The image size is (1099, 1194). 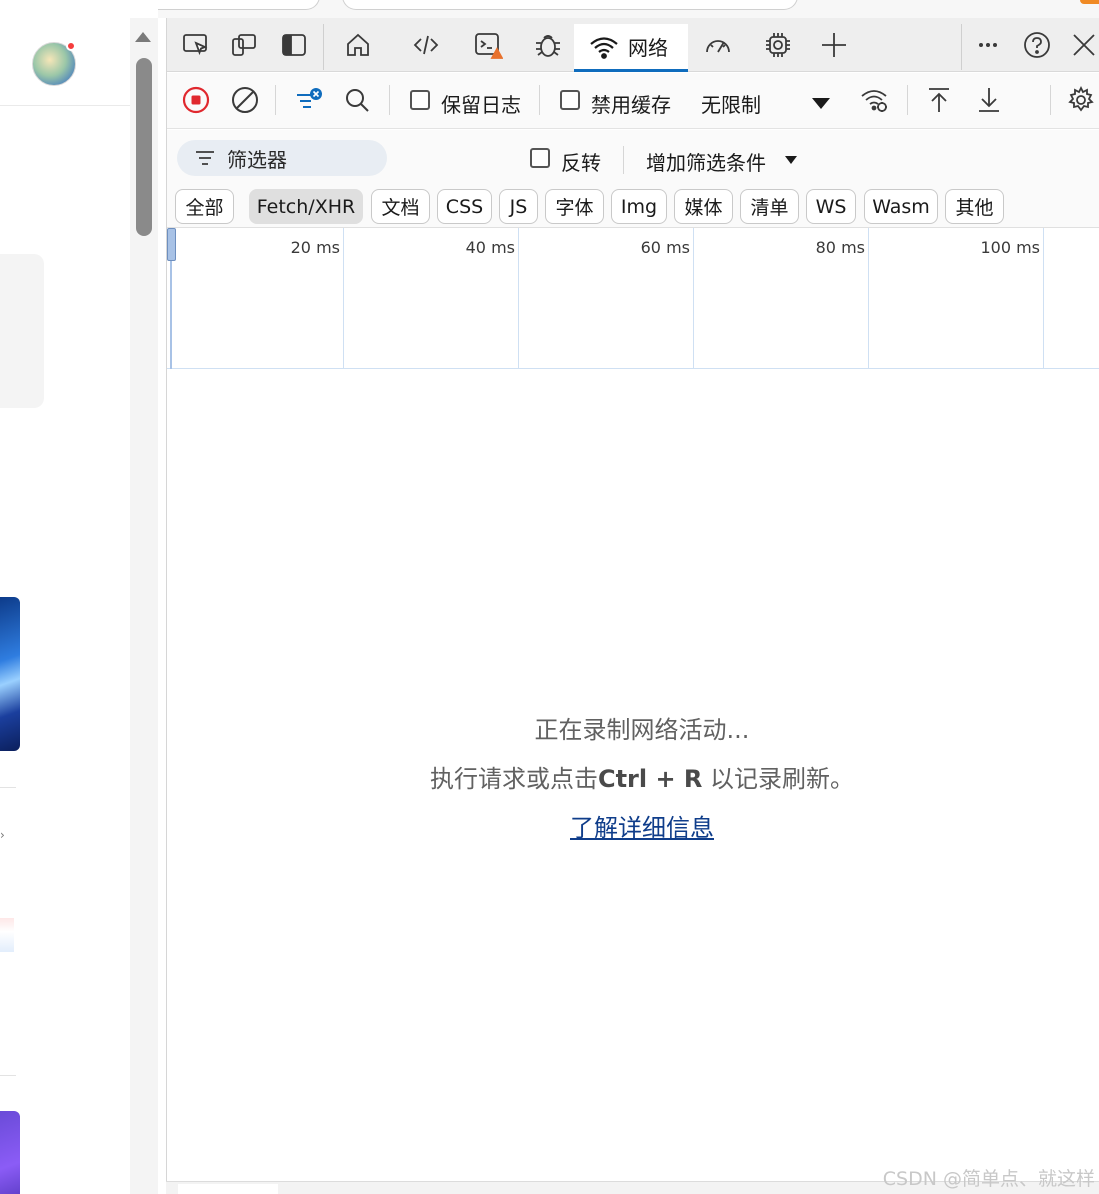 What do you see at coordinates (228, 1189) in the screenshot?
I see `drawer-tab` at bounding box center [228, 1189].